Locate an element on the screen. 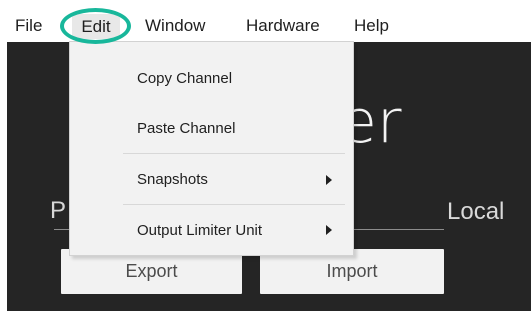  menu-bar: File Edit Window Hardware Help is located at coordinates (265, 21).